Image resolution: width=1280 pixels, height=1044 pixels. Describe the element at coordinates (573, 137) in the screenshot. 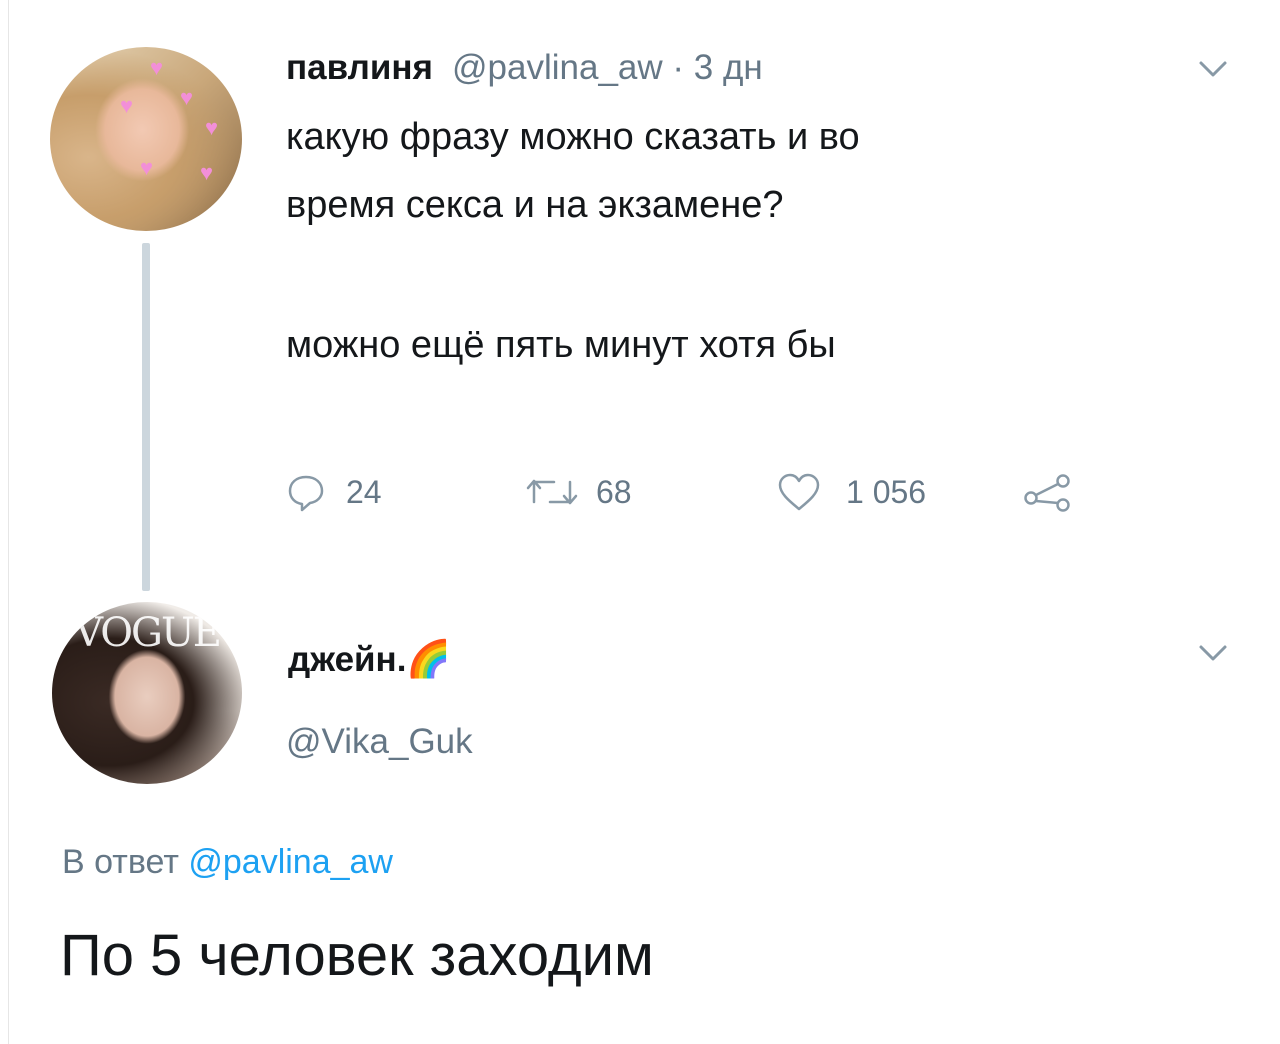

I see `tweet-text-line: какую фразу можно сказать и во` at that location.